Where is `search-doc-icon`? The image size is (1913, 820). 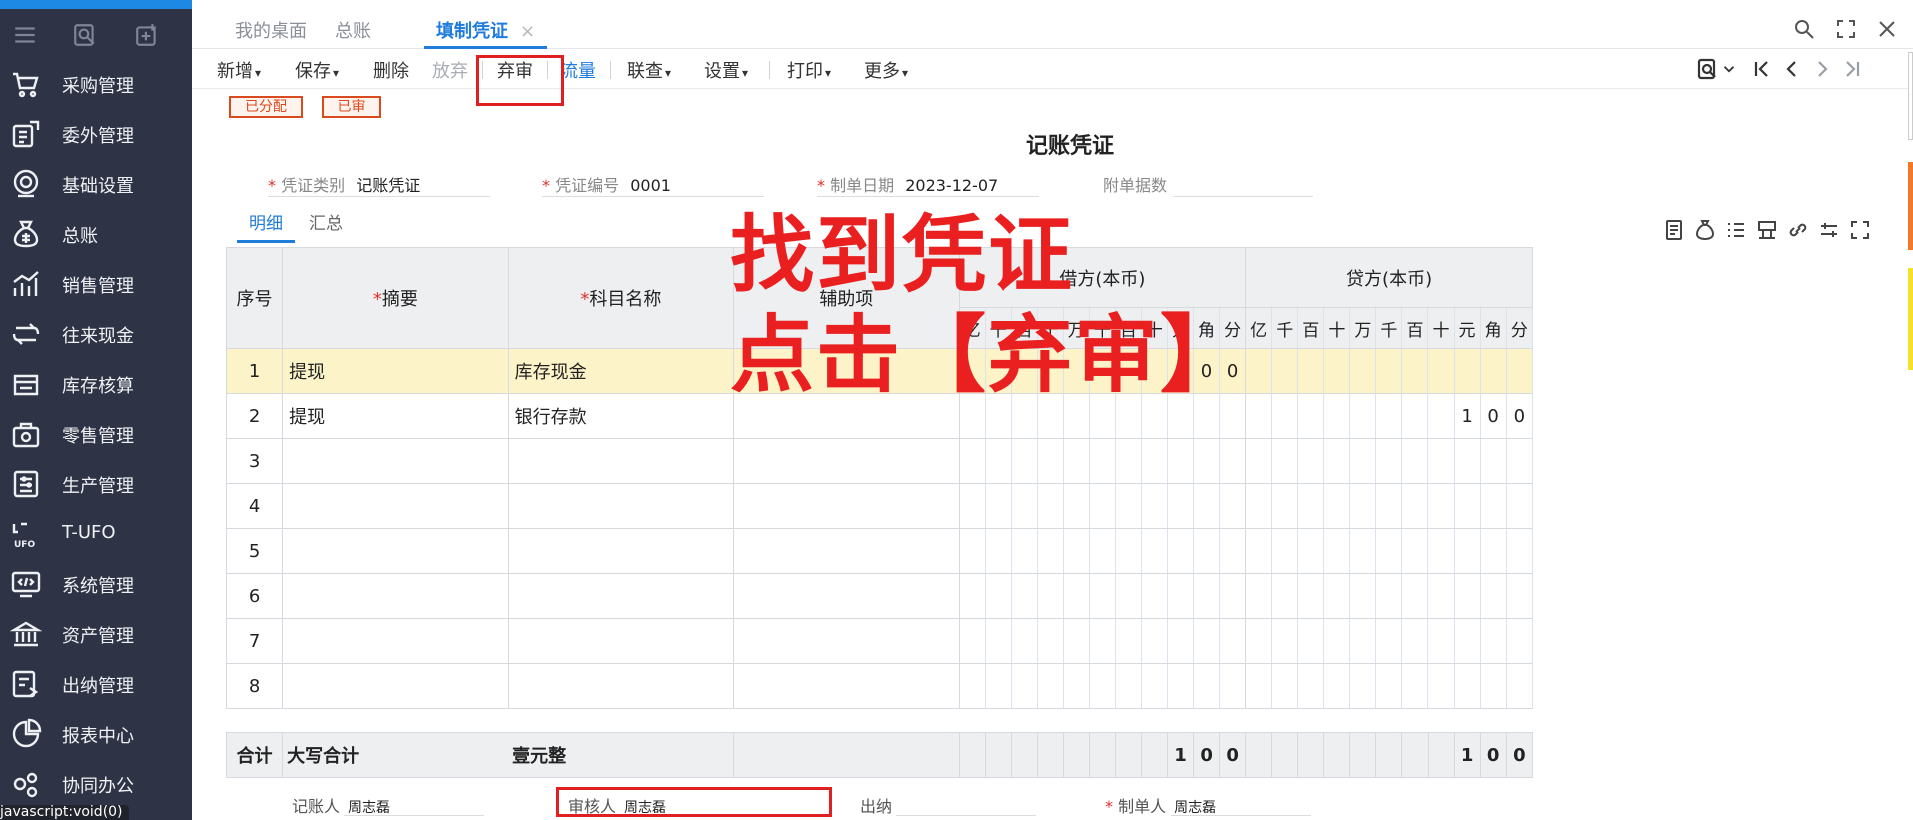 search-doc-icon is located at coordinates (85, 35).